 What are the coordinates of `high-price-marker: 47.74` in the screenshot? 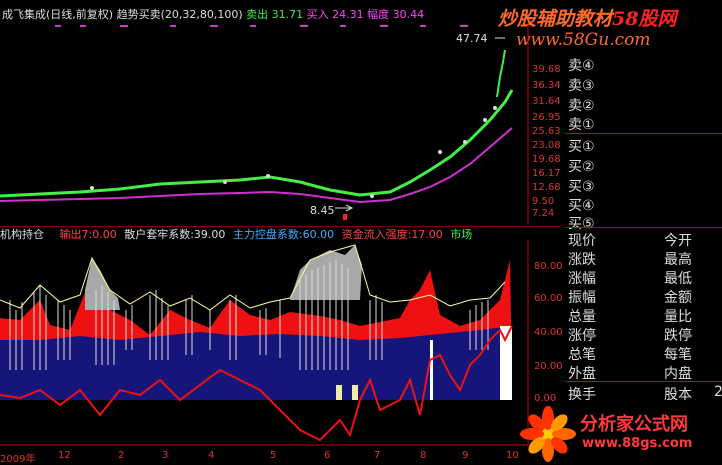 It's located at (472, 38).